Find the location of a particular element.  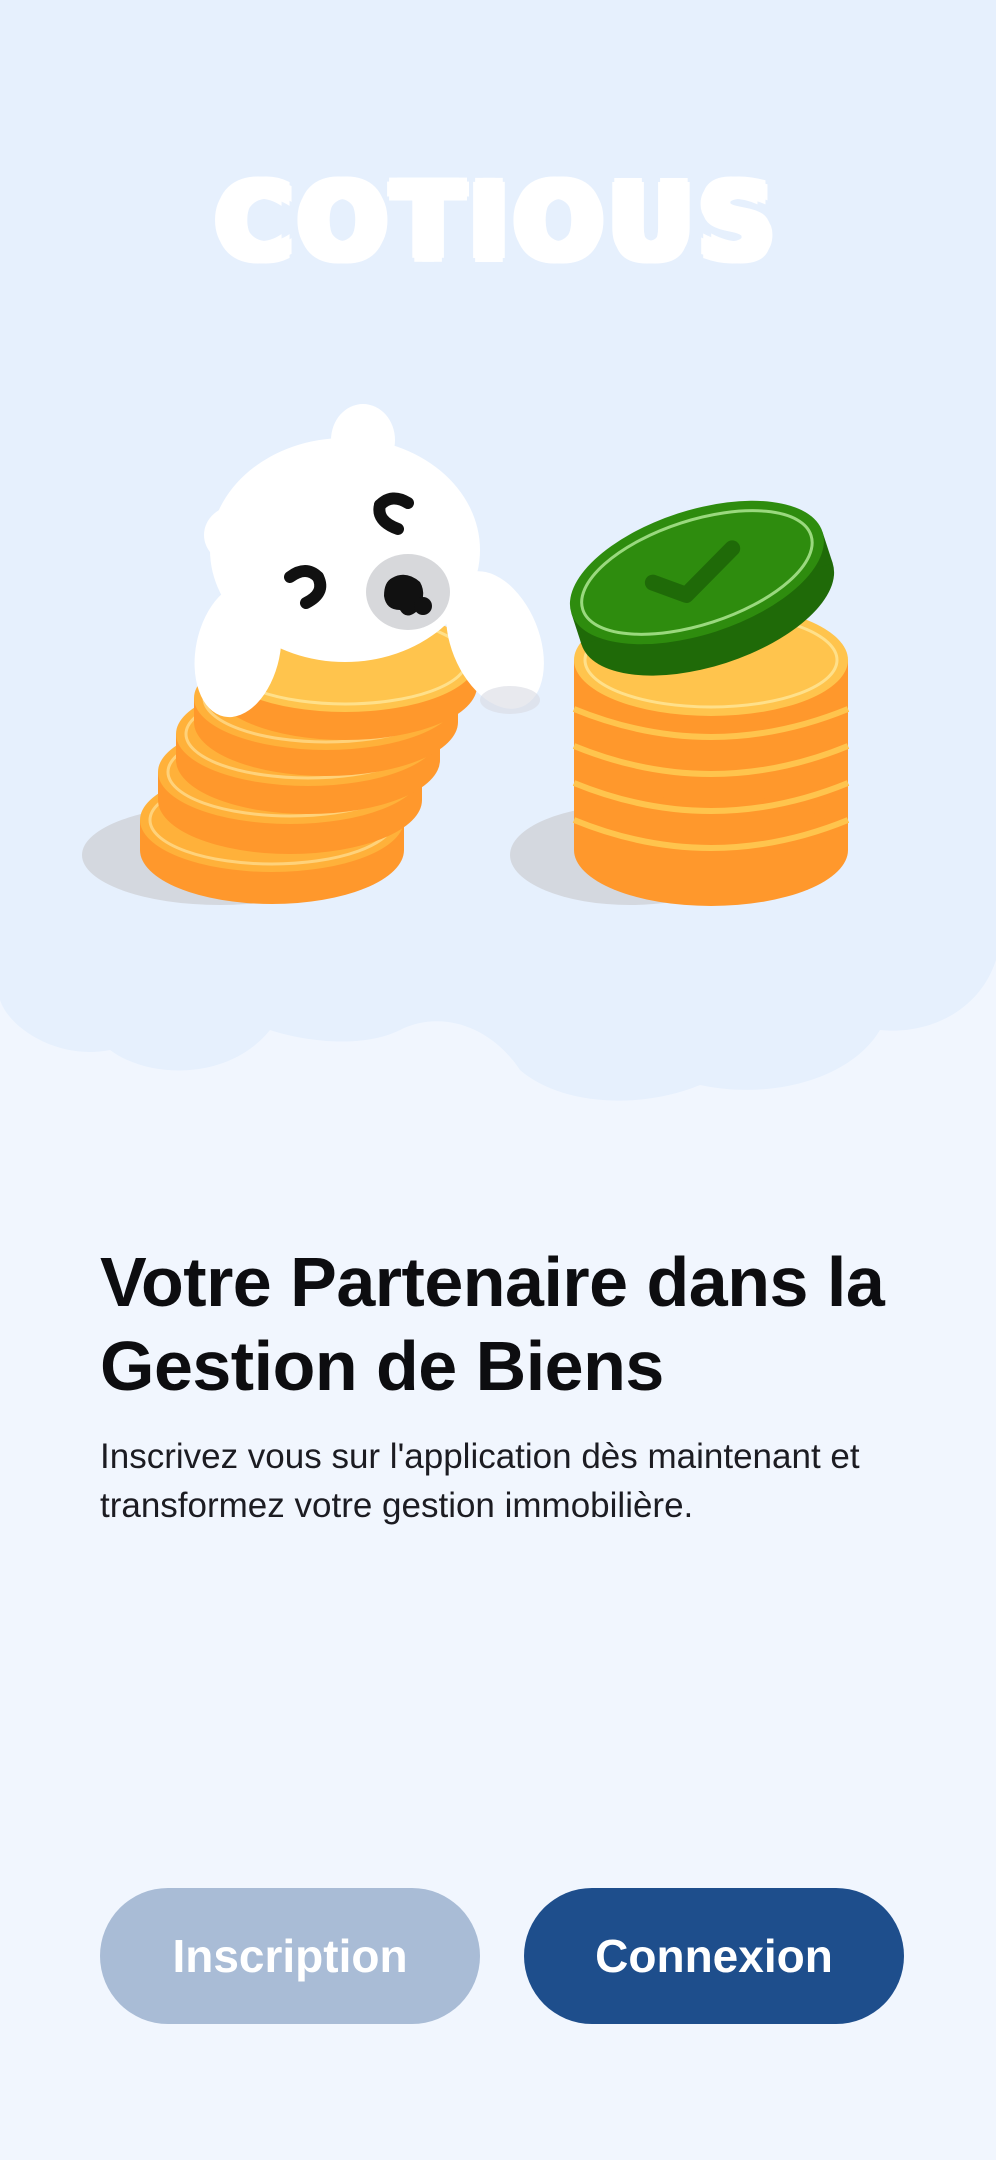

signup-button: Inscription is located at coordinates (290, 1956).